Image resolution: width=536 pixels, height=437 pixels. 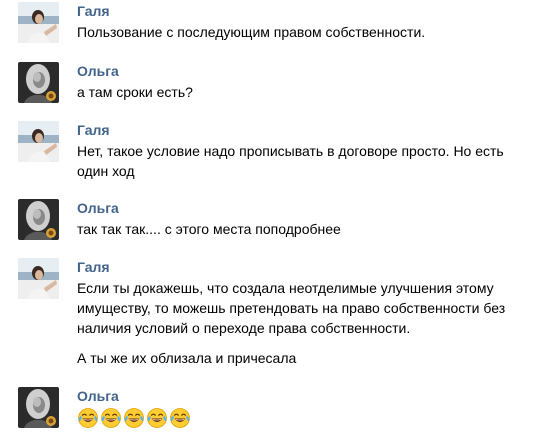 What do you see at coordinates (297, 92) in the screenshot?
I see `message-text: а там сроки есть?` at bounding box center [297, 92].